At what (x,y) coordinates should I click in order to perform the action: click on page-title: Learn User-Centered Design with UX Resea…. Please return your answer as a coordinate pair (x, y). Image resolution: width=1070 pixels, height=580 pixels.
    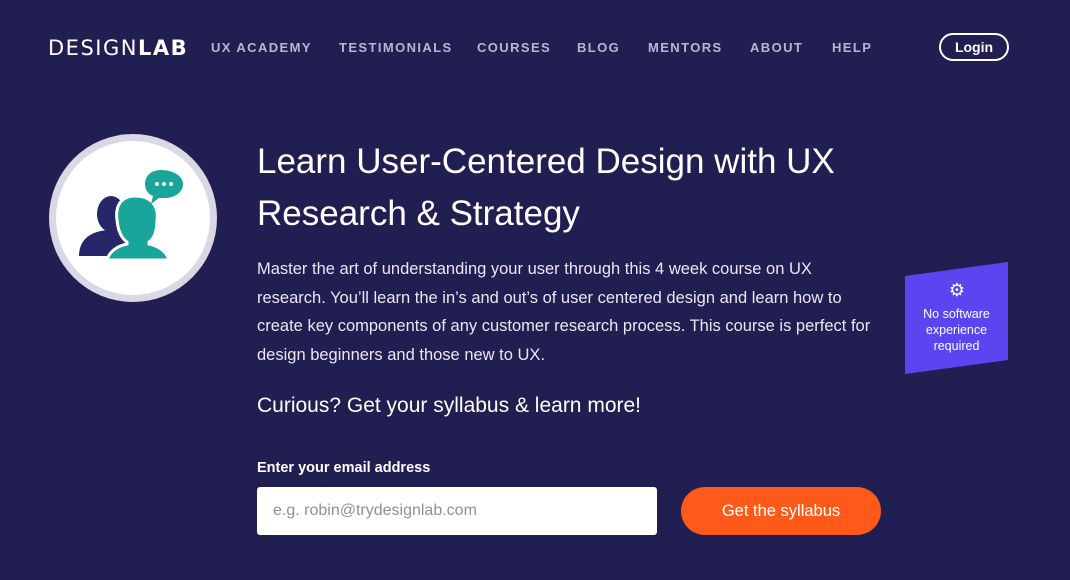
    Looking at the image, I should click on (546, 187).